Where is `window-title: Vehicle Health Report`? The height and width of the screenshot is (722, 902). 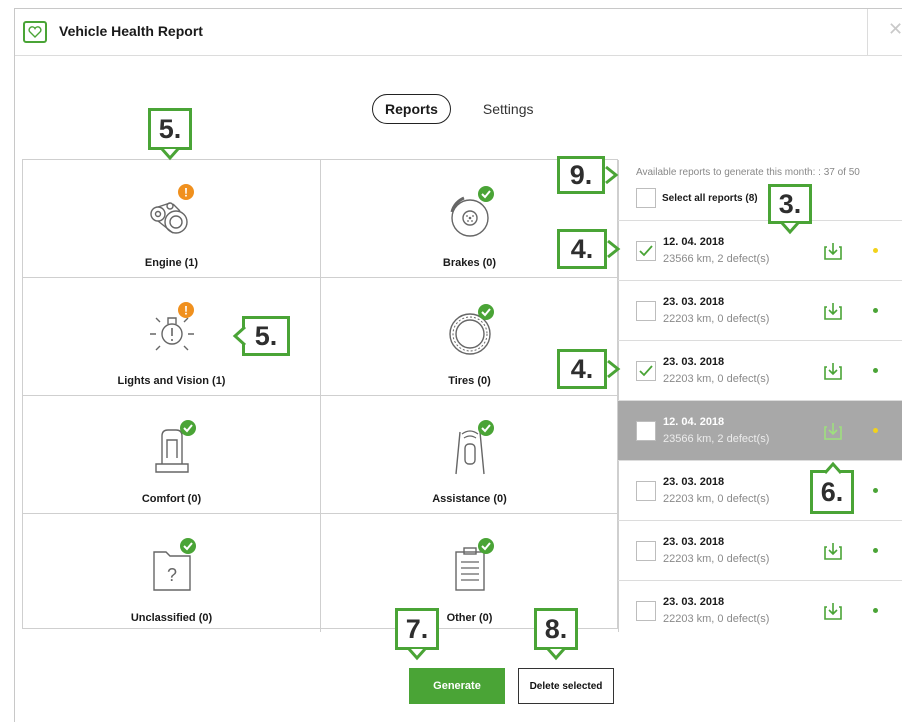
window-title: Vehicle Health Report is located at coordinates (131, 31).